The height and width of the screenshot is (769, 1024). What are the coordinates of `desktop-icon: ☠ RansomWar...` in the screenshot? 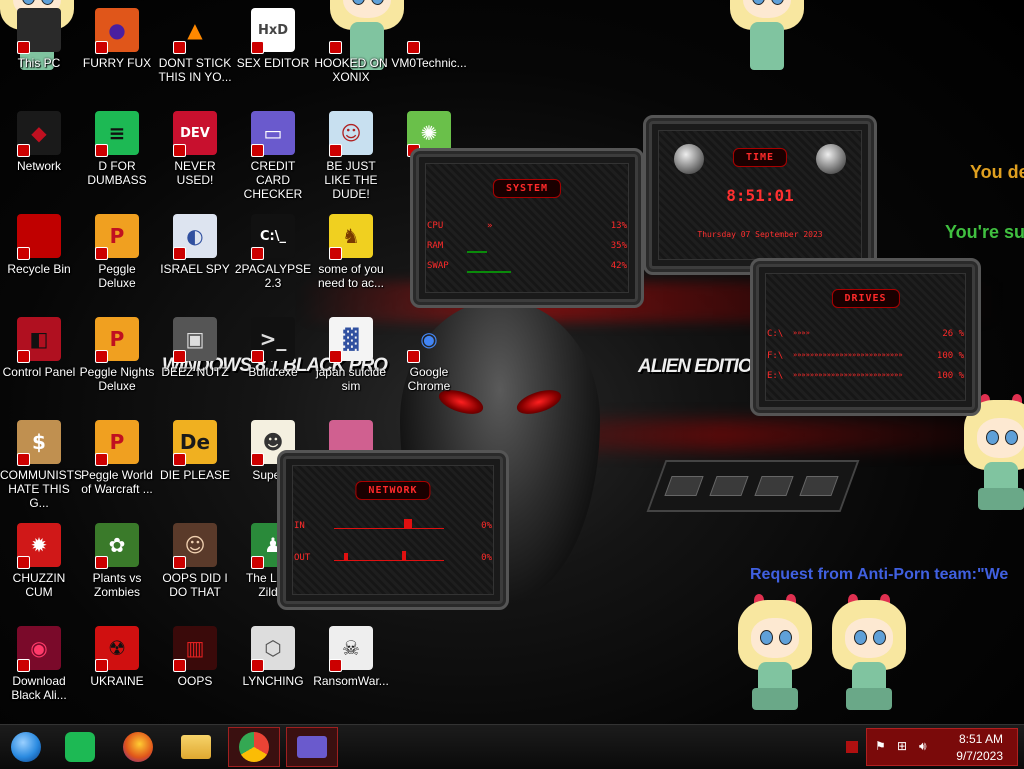 It's located at (351, 657).